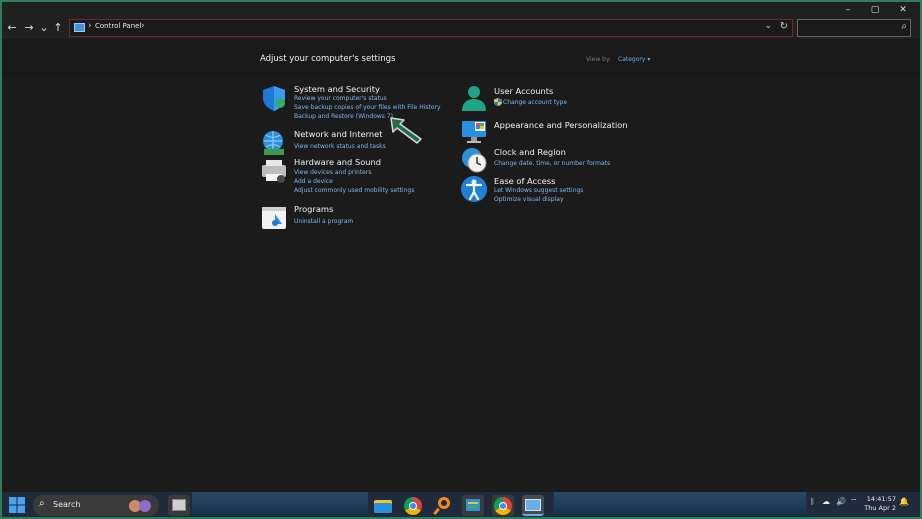 The image size is (922, 519). What do you see at coordinates (768, 26) in the screenshot?
I see `address-dropdown-icon: ⌄` at bounding box center [768, 26].